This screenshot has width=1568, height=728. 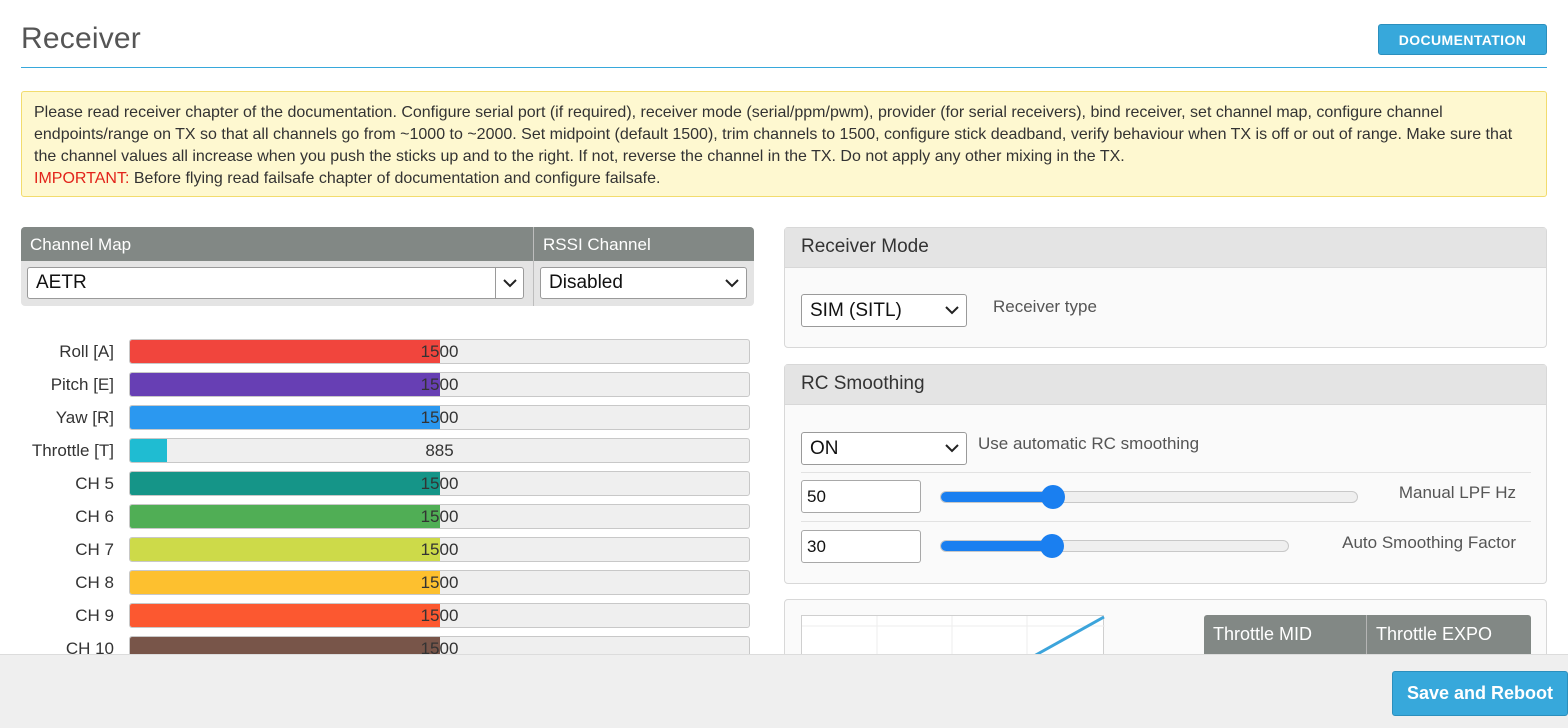 I want to click on auto-smoothing-slider-handle, so click(x=1052, y=546).